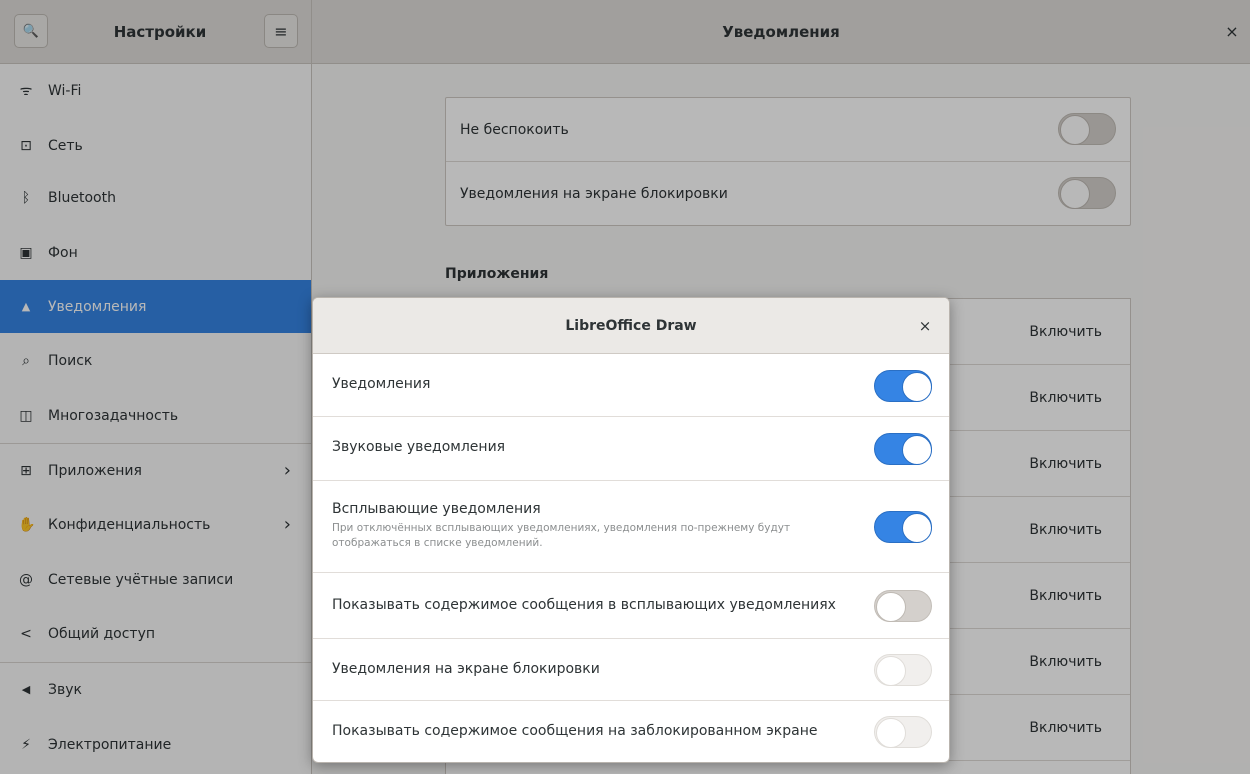  Describe the element at coordinates (419, 447) in the screenshot. I see `sound-alerts-label: Звуковые уведомления` at that location.